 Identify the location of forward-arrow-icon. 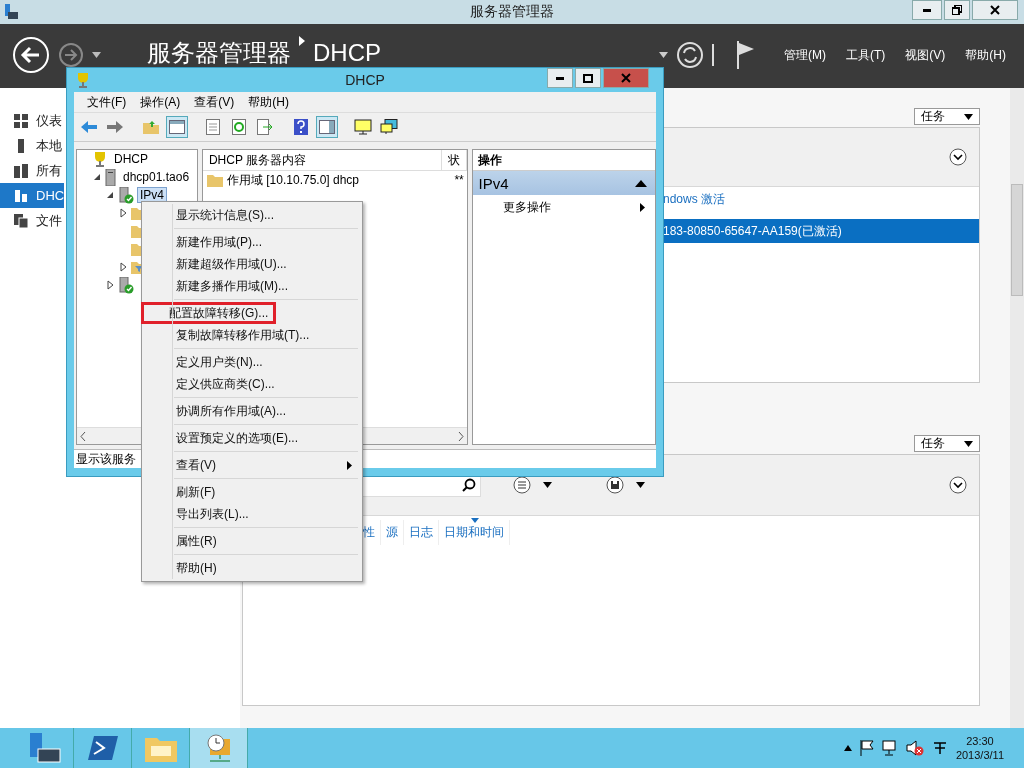
(115, 127).